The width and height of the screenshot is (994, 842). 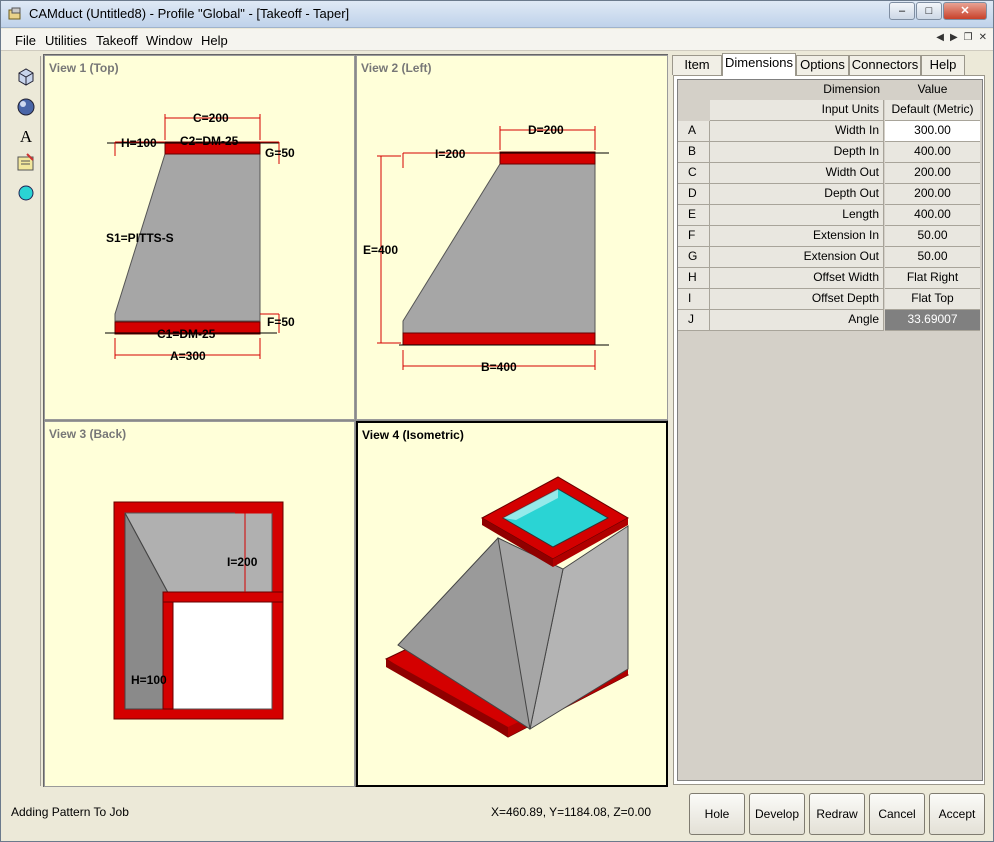 I want to click on dim-row-name: Width Out, so click(x=797, y=173).